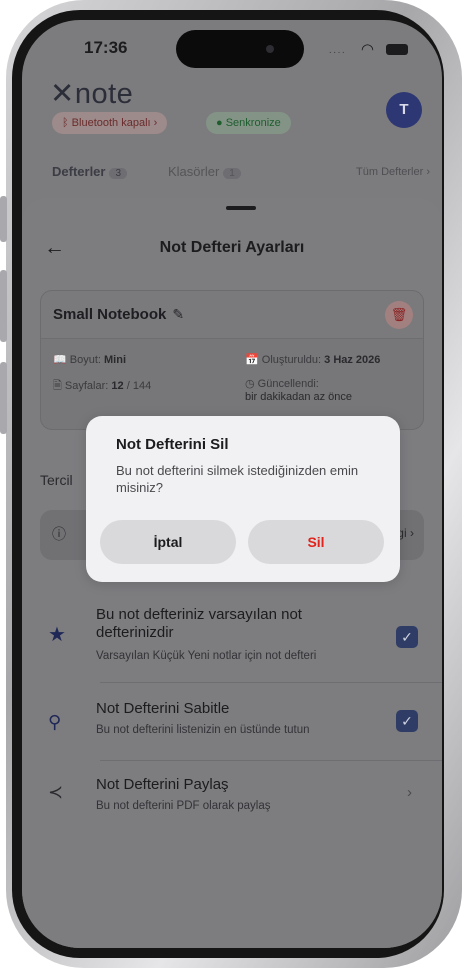 Image resolution: width=468 pixels, height=970 pixels. What do you see at coordinates (57, 635) in the screenshot?
I see `star-icon: ★` at bounding box center [57, 635].